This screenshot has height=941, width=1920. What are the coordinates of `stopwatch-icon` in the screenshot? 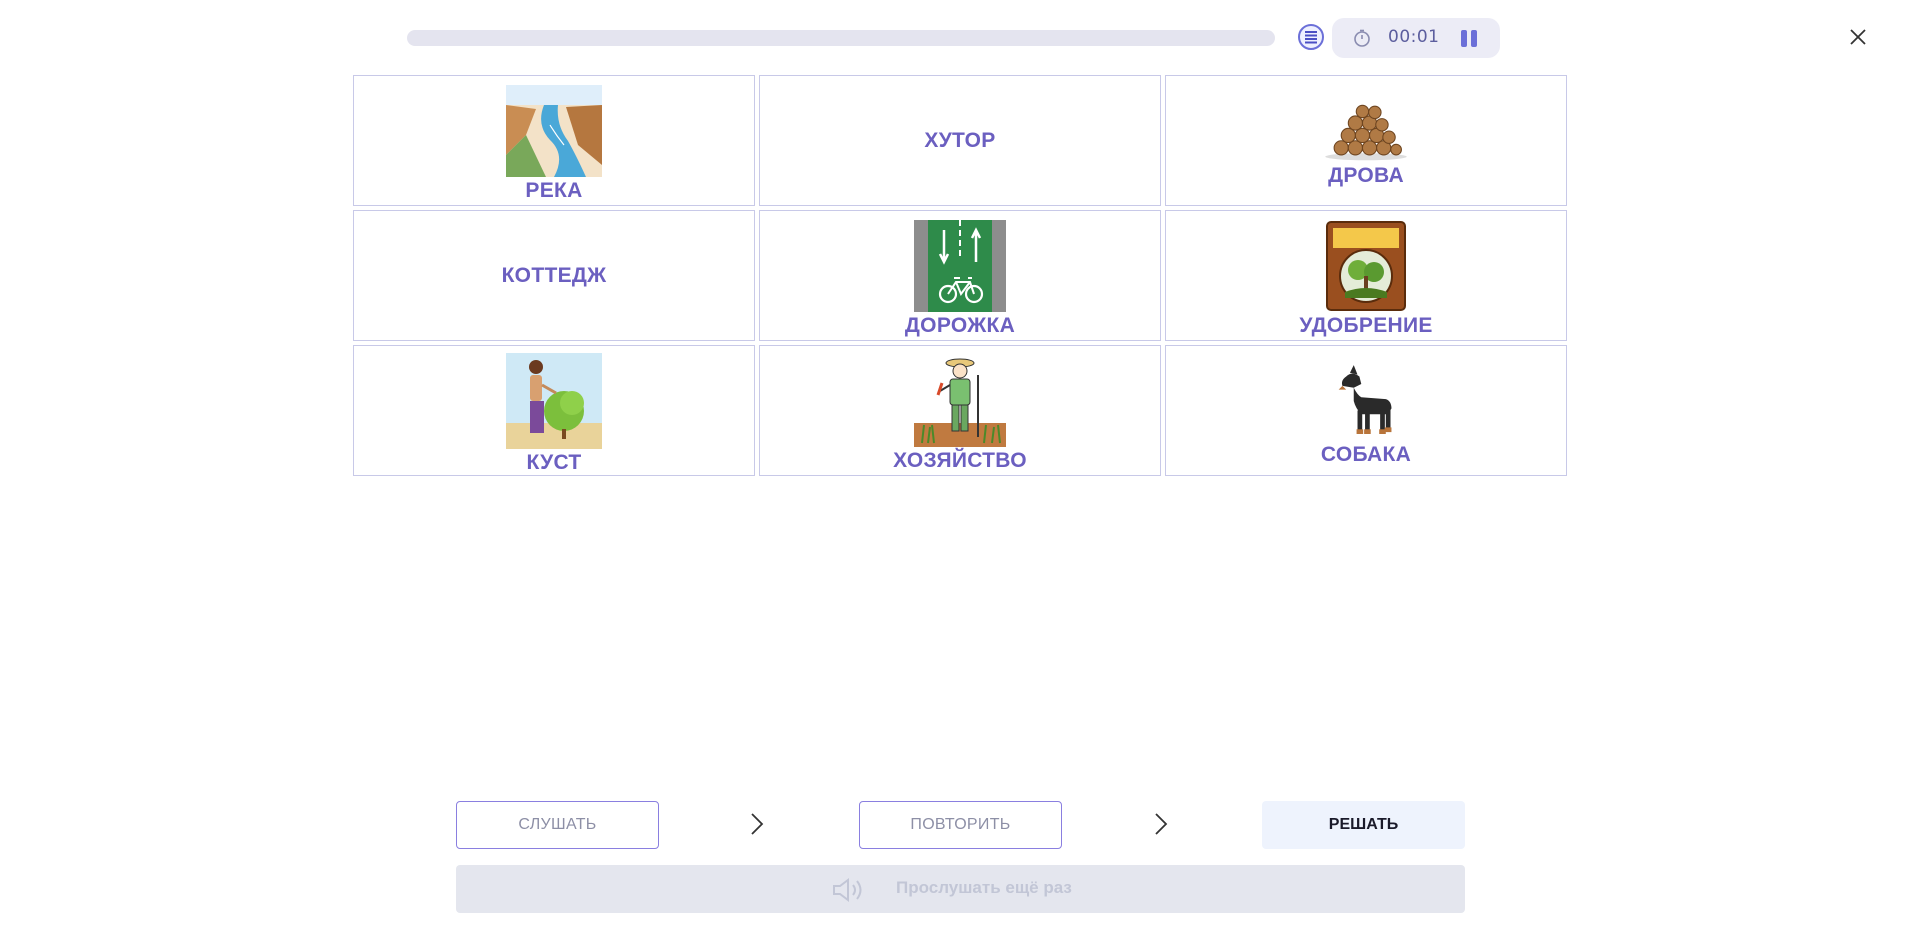 It's located at (1362, 38).